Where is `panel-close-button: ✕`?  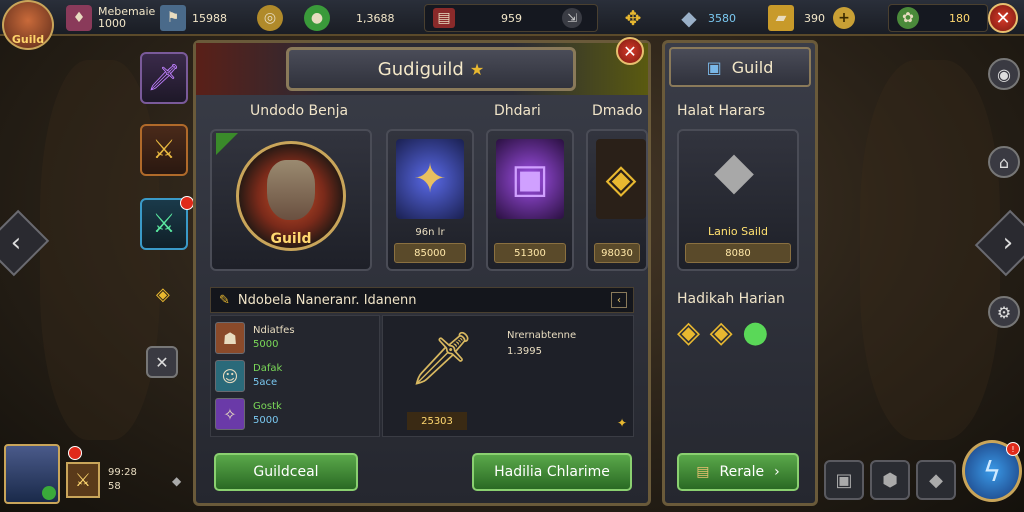
panel-close-button: ✕ is located at coordinates (630, 51).